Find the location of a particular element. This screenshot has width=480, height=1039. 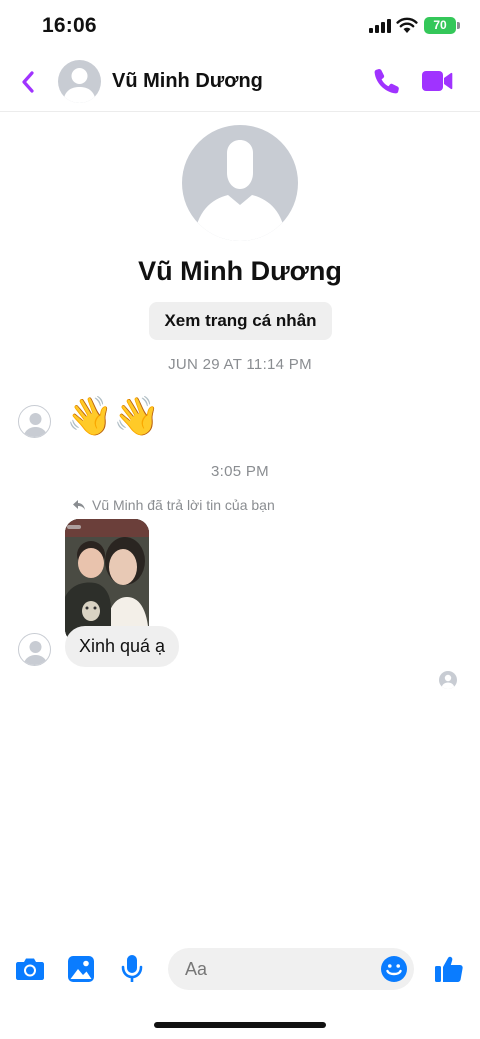

emoji-icon is located at coordinates (394, 969).